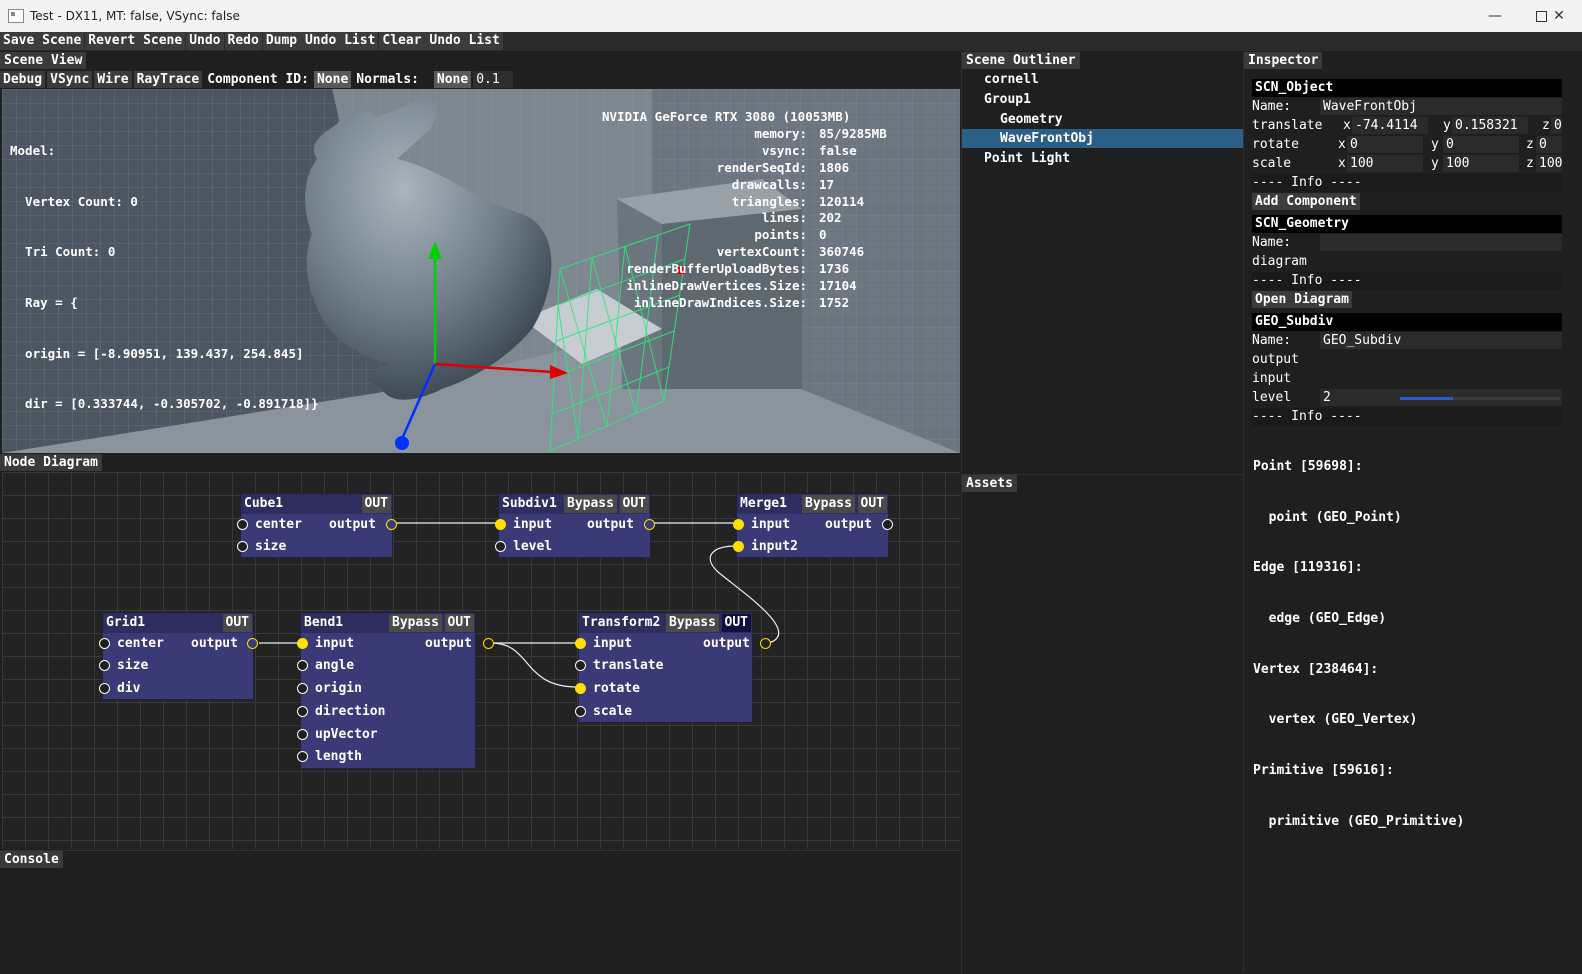 Image resolution: width=1582 pixels, height=974 pixels. What do you see at coordinates (338, 756) in the screenshot?
I see `port-length: length` at bounding box center [338, 756].